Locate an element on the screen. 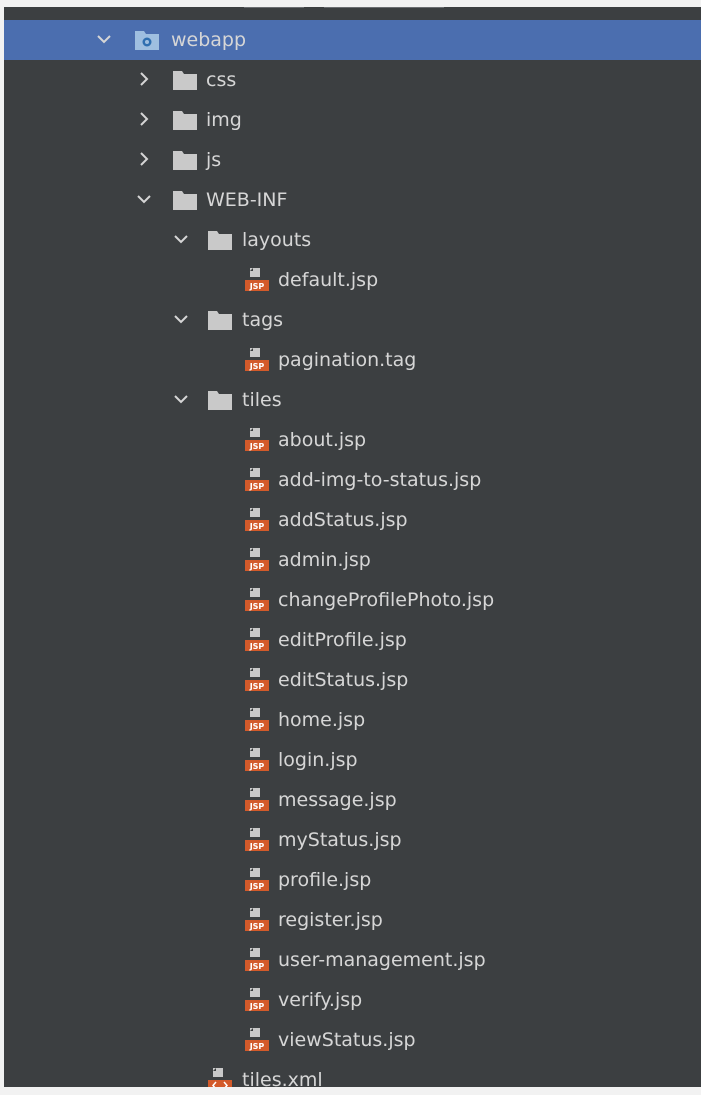 This screenshot has width=701, height=1095. tree-row-label: img is located at coordinates (224, 120).